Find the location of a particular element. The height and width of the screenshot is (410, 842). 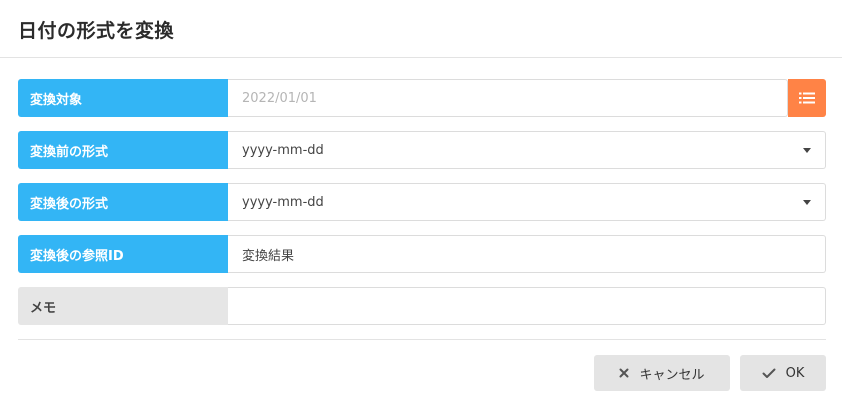

target-format-value: yyyy-mm-dd is located at coordinates (283, 202).